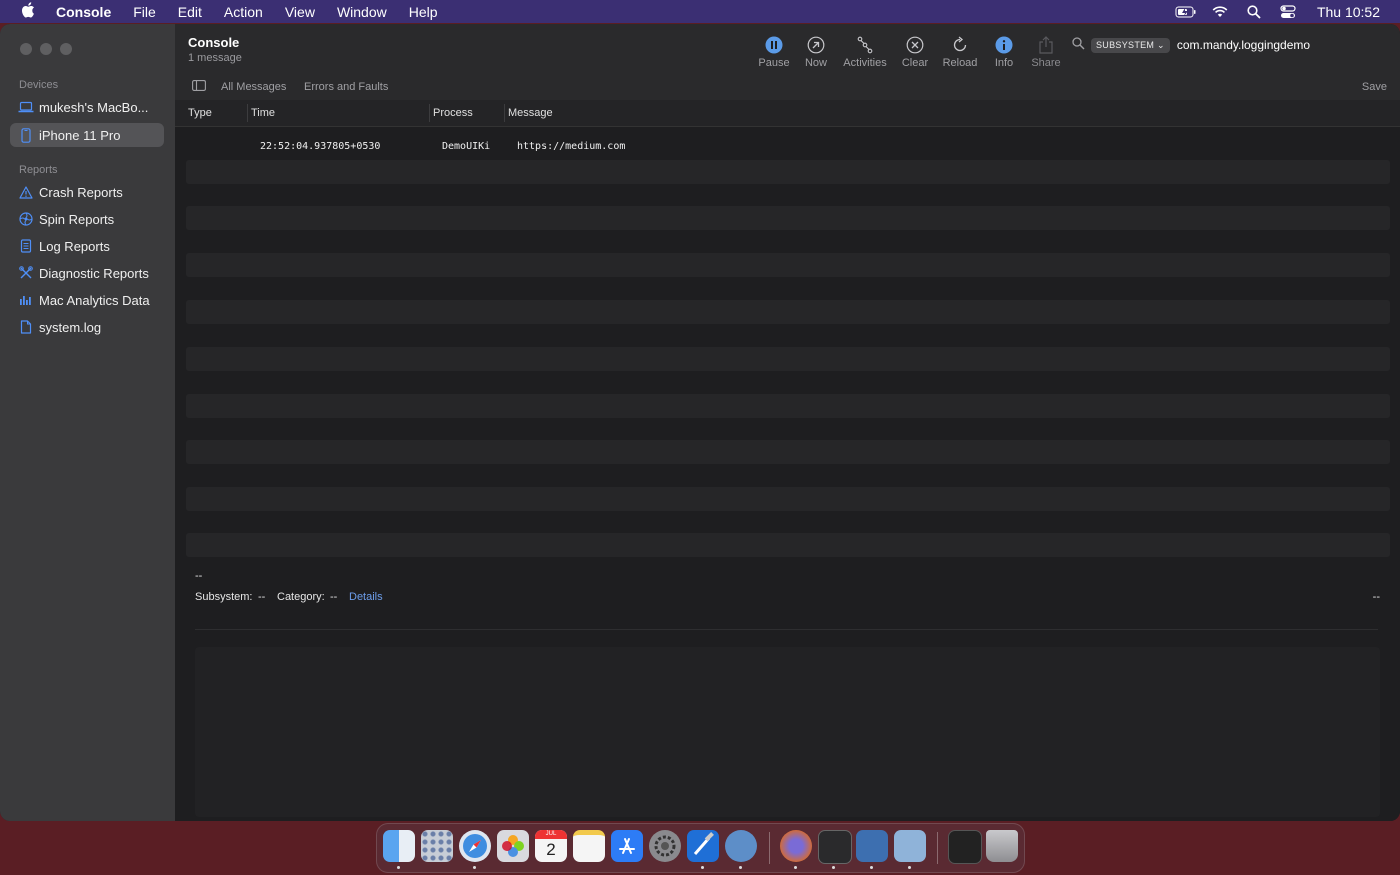 The height and width of the screenshot is (875, 1400). What do you see at coordinates (87, 327) in the screenshot?
I see `sidebar-item-system-log: system.log` at bounding box center [87, 327].